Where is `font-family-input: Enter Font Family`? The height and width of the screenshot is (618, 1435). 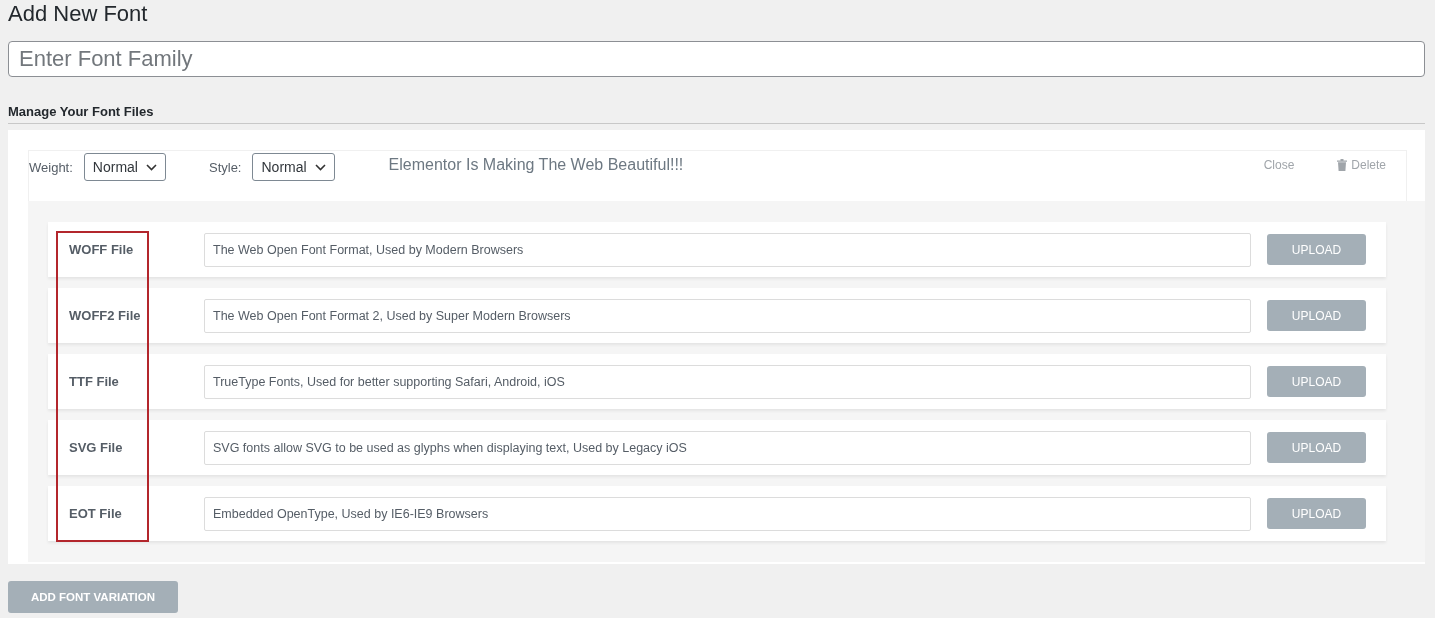
font-family-input: Enter Font Family is located at coordinates (716, 59).